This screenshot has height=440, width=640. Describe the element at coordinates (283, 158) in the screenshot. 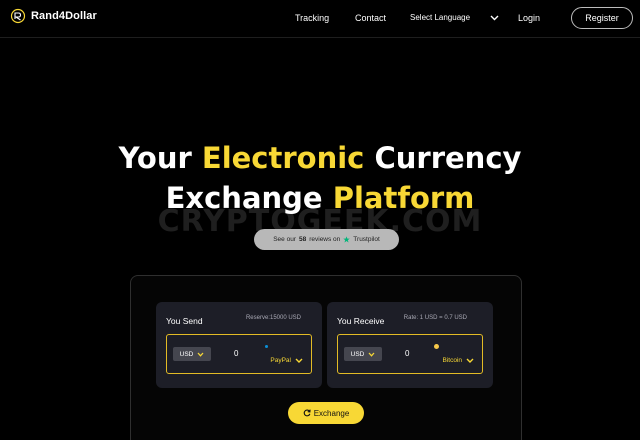

I see `hero-highlight: Electronic` at that location.